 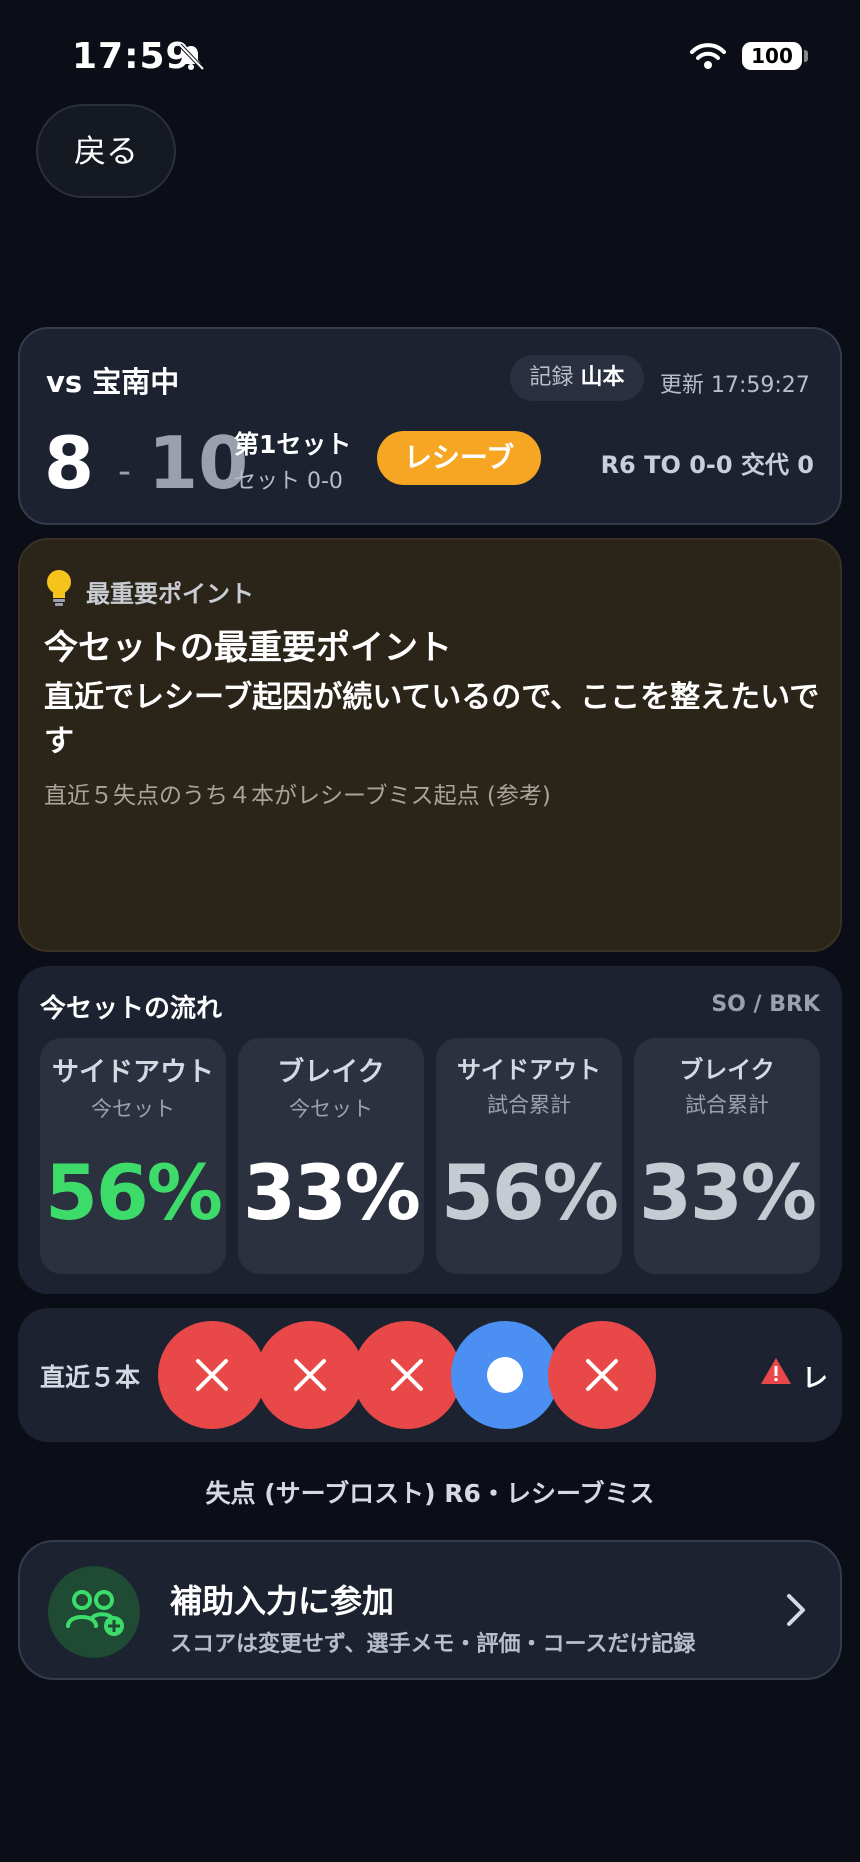 I want to click on key-point-label: 最重要ポイント, so click(x=170, y=594).